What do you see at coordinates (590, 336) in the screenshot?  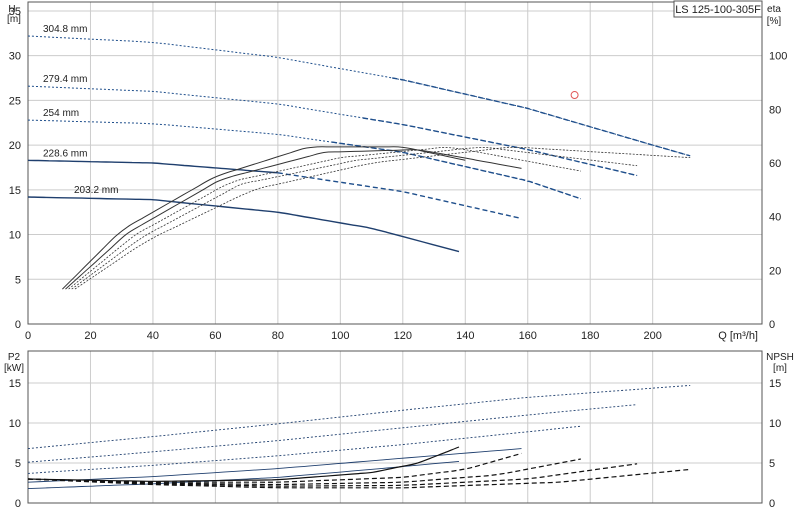 I see `x-tick-label: 180` at bounding box center [590, 336].